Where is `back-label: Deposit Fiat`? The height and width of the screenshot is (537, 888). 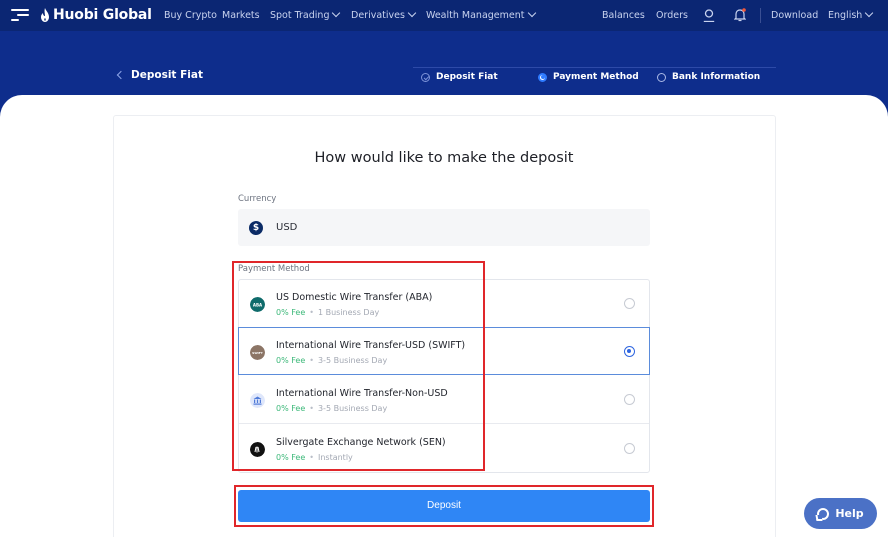 back-label: Deposit Fiat is located at coordinates (167, 75).